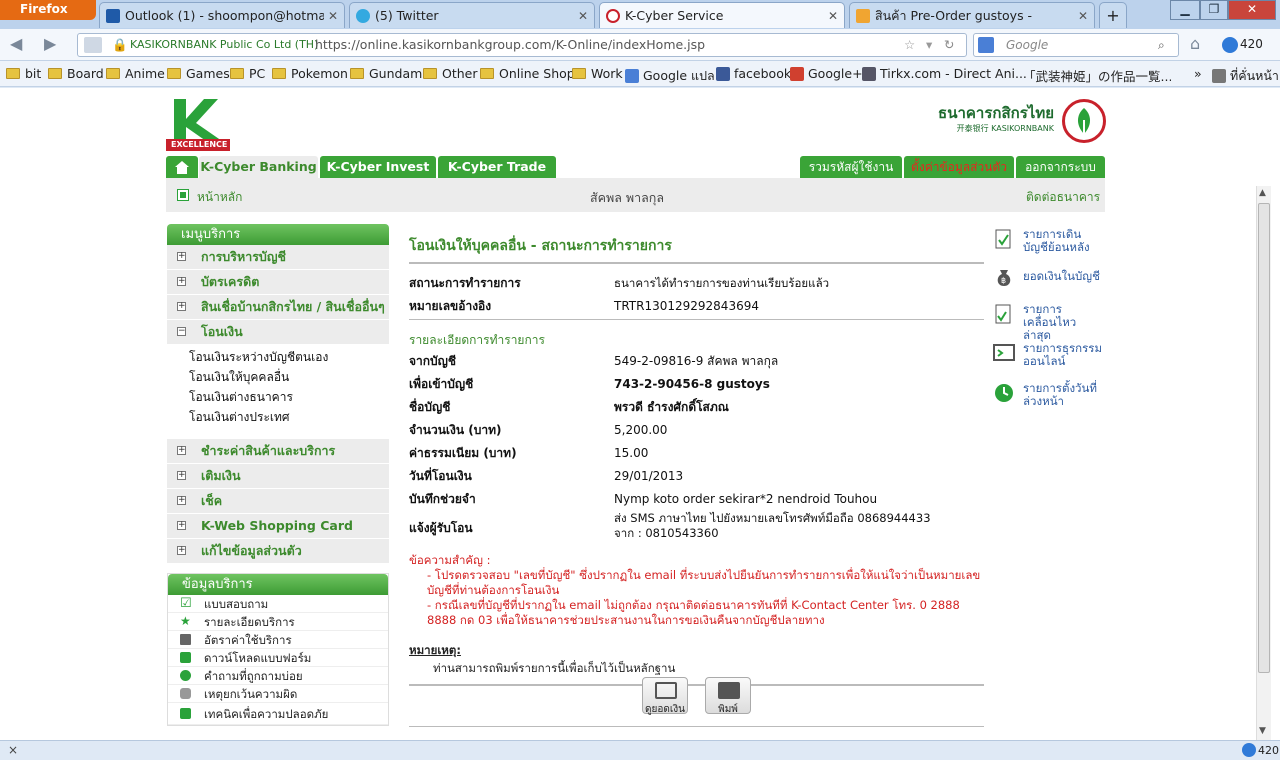 This screenshot has height=760, width=1280. I want to click on google-icon, so click(986, 45).